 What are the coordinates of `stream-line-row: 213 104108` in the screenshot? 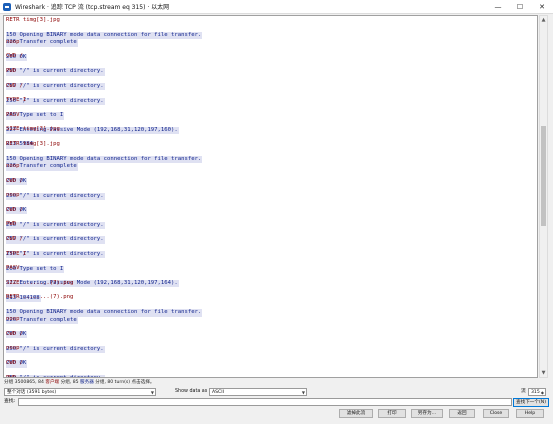 It's located at (271, 294).